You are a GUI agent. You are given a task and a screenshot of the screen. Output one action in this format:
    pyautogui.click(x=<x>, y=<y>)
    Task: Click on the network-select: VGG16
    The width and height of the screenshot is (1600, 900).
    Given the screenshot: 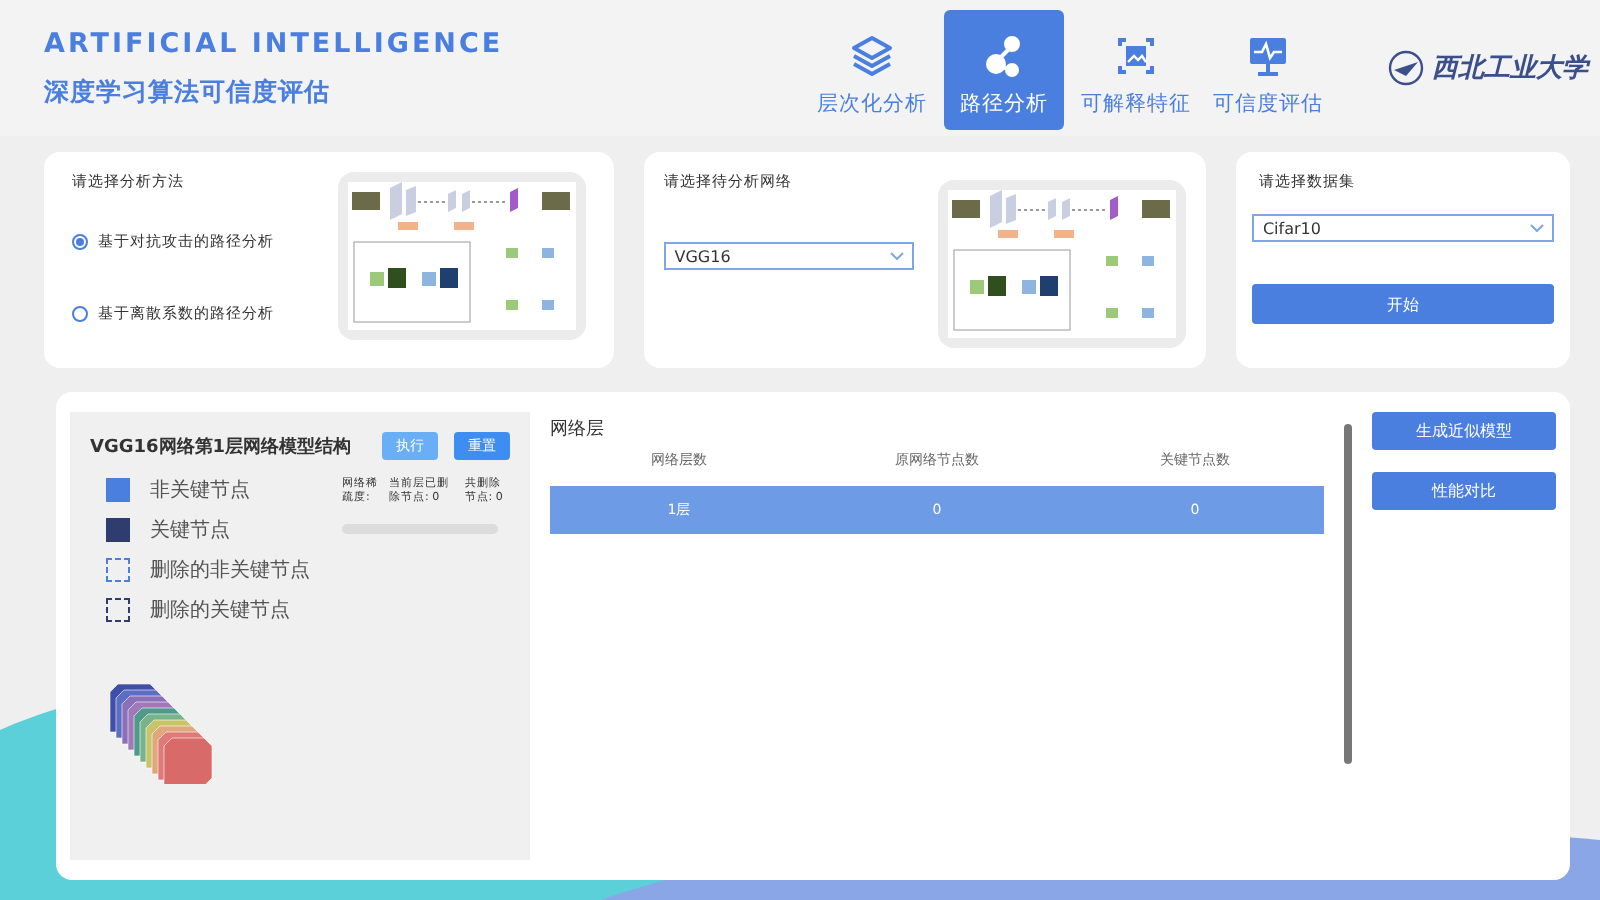 What is the action you would take?
    pyautogui.click(x=789, y=256)
    